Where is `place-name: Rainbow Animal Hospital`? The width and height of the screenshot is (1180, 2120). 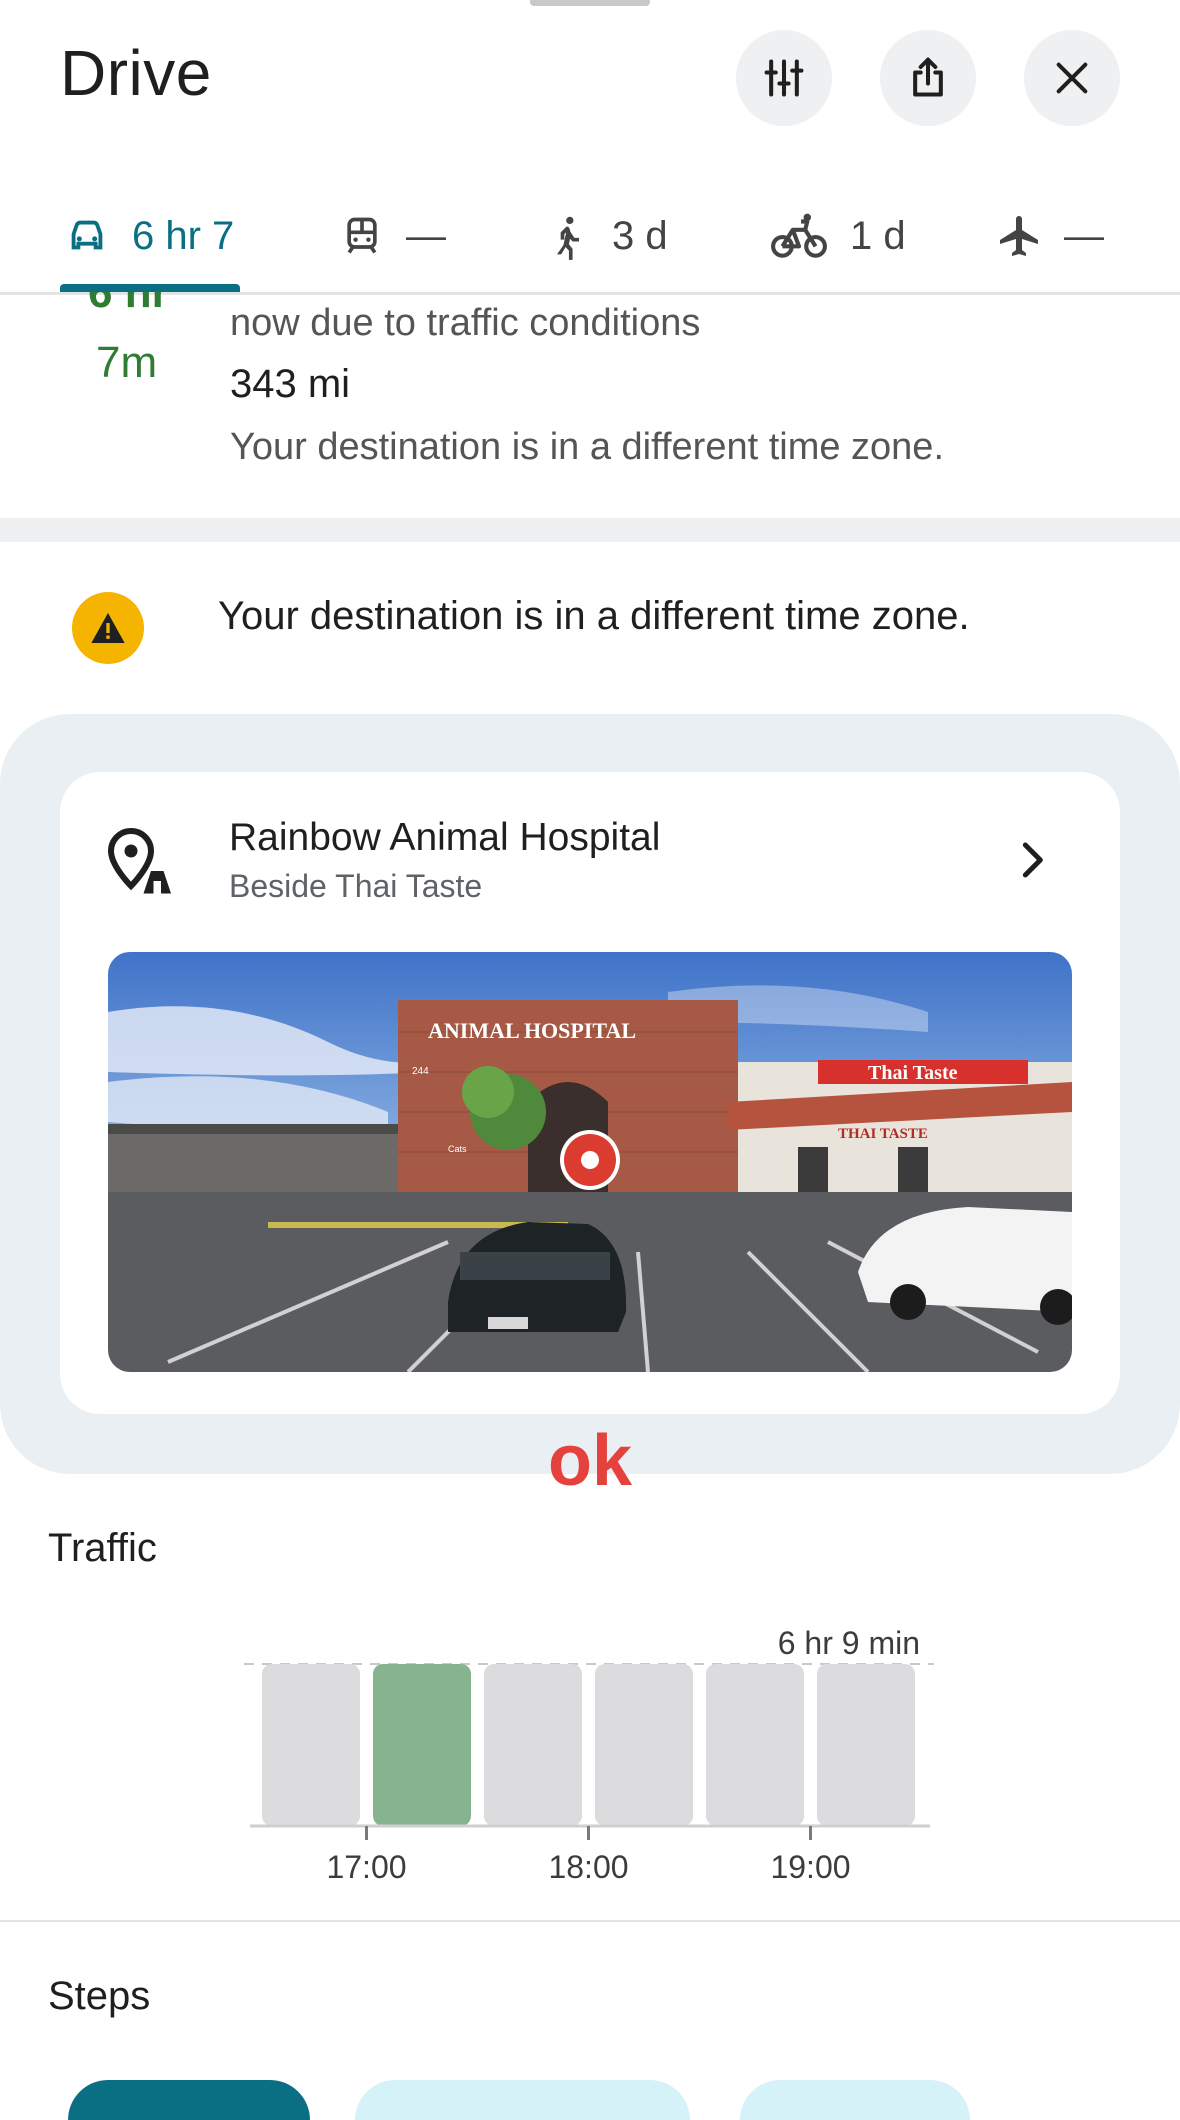
place-name: Rainbow Animal Hospital is located at coordinates (445, 837).